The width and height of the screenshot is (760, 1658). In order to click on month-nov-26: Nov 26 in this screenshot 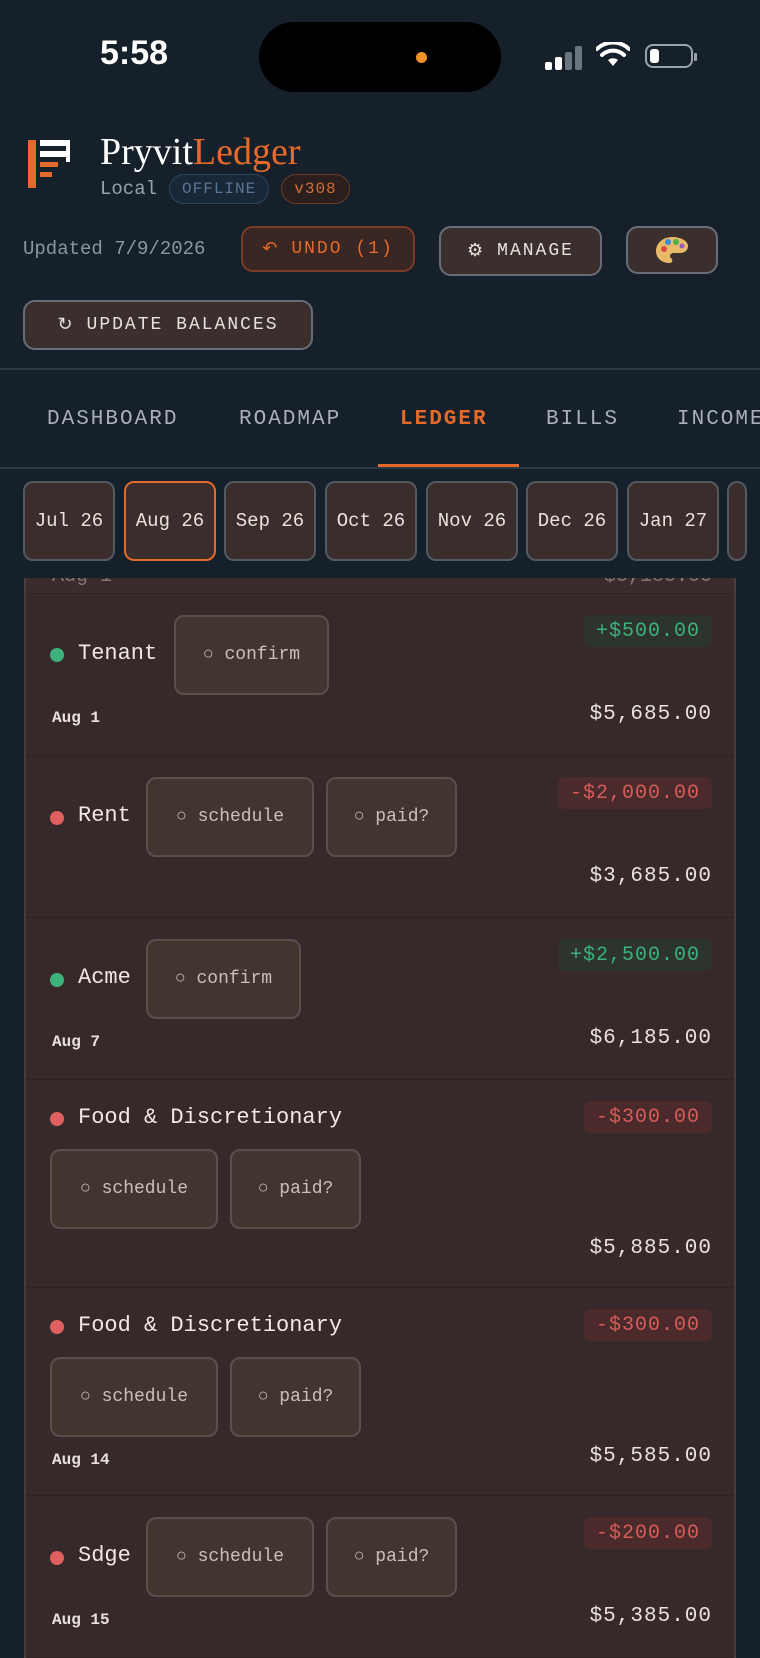, I will do `click(472, 521)`.